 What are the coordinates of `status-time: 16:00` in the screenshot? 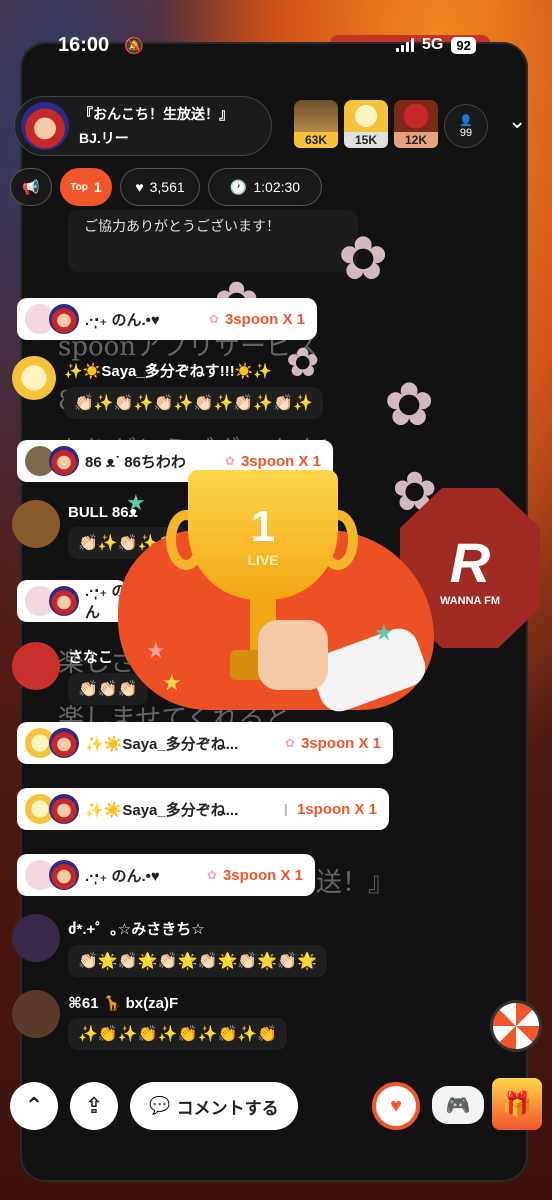 It's located at (84, 45).